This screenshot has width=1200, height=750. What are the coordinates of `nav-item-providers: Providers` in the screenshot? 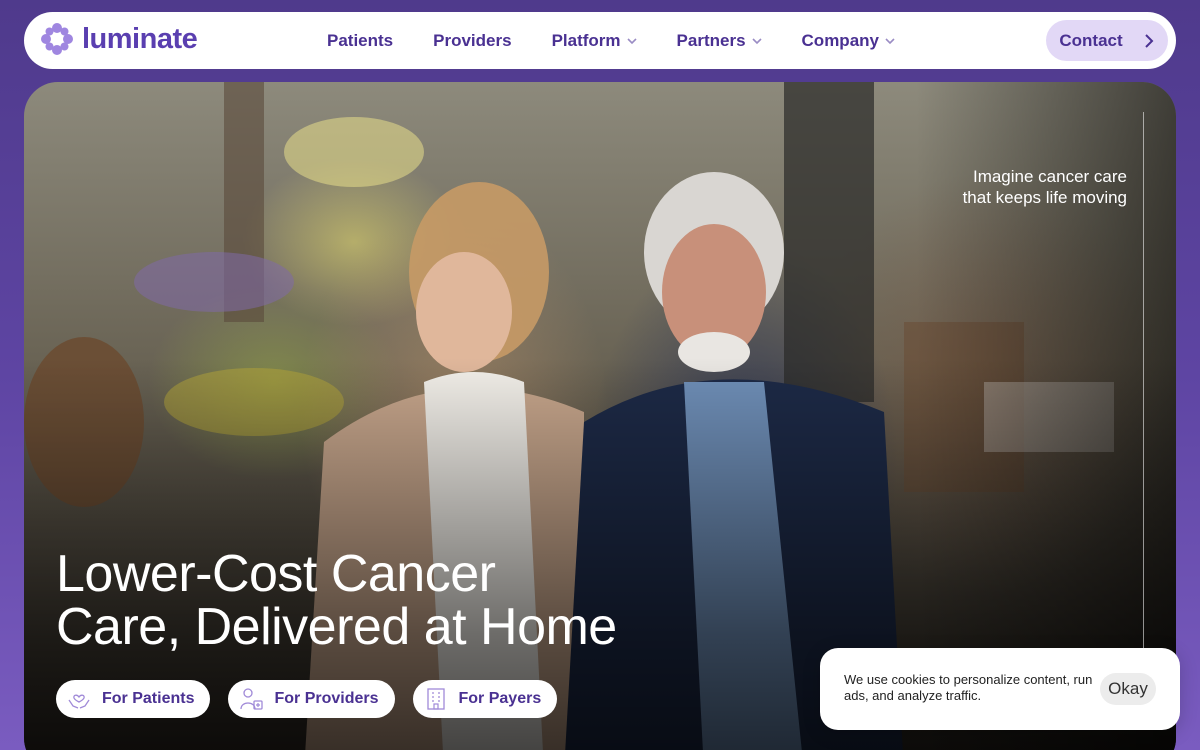 It's located at (472, 41).